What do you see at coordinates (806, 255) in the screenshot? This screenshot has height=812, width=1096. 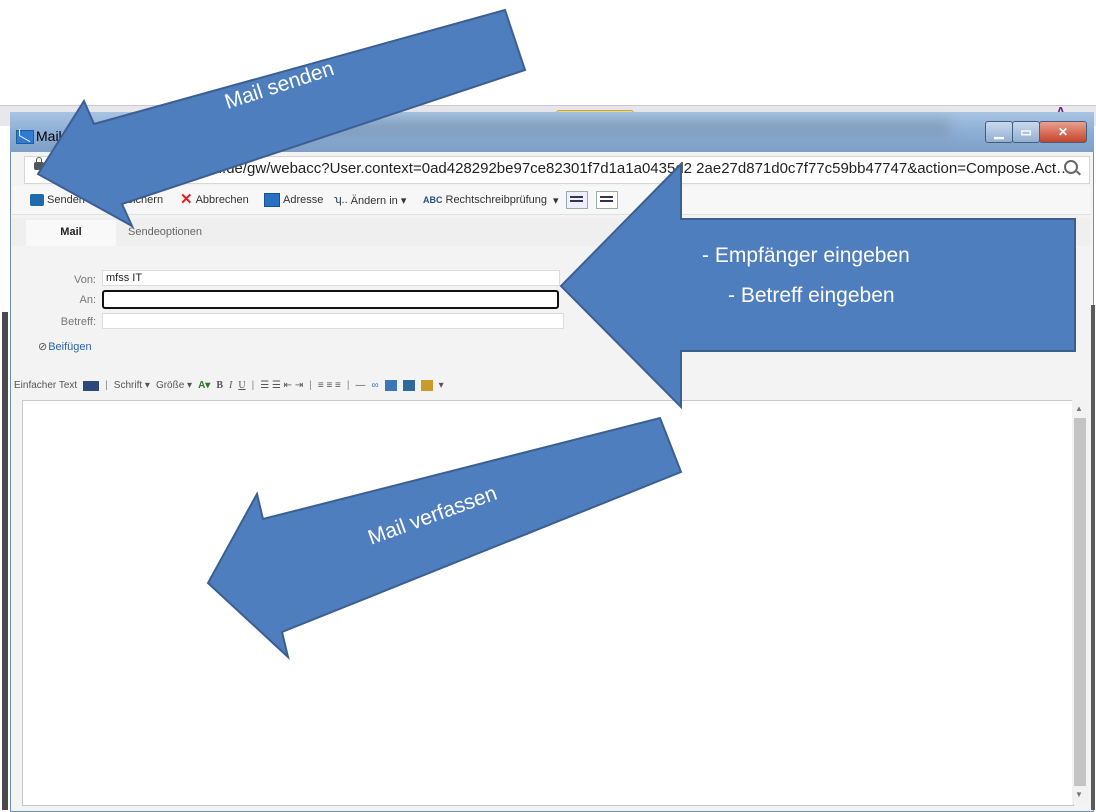 I see `annotation-recipient: - Empfänger eingeben` at bounding box center [806, 255].